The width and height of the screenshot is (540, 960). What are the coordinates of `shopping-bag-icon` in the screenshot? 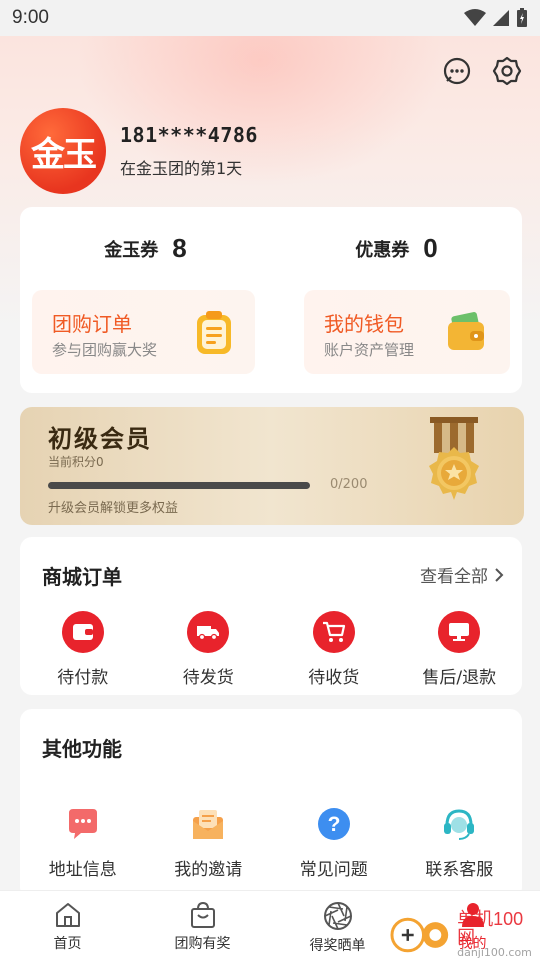 It's located at (202, 914).